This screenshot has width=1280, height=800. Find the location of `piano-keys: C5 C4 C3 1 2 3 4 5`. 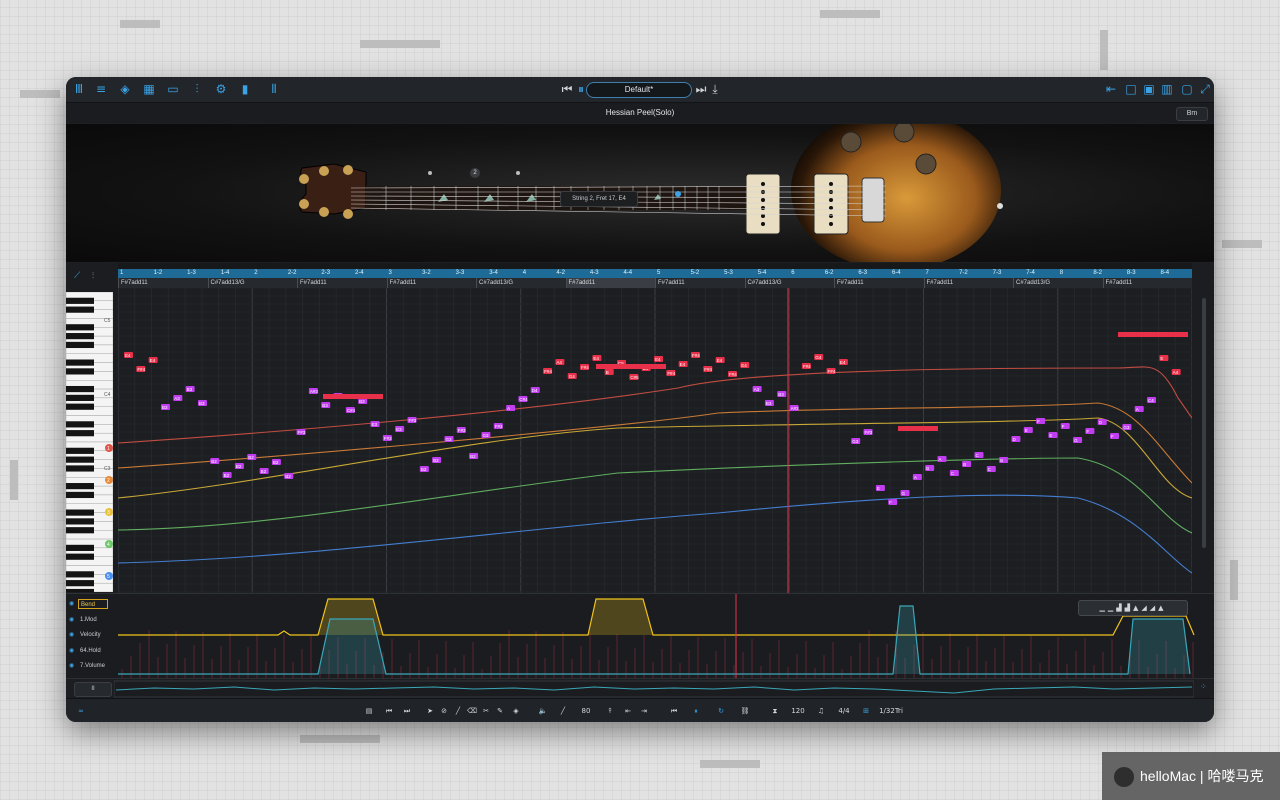

piano-keys: C5 C4 C3 1 2 3 4 5 is located at coordinates (89, 442).